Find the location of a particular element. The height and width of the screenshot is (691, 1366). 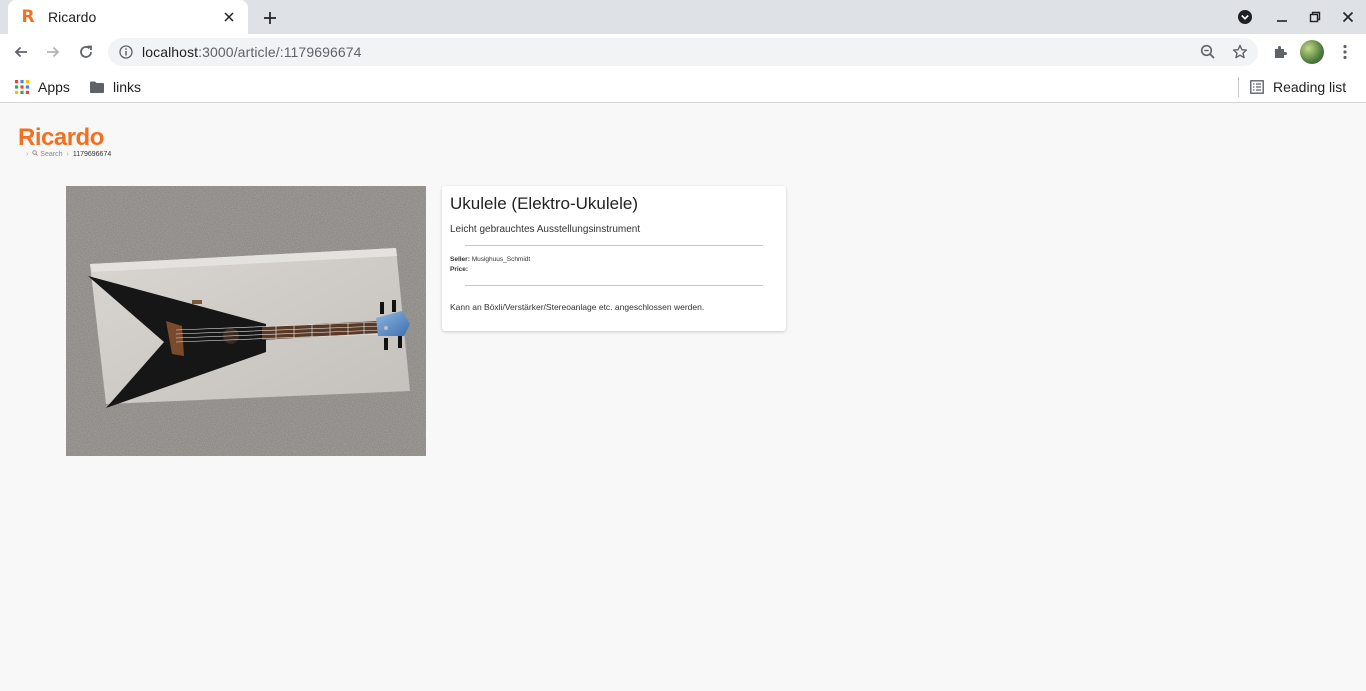

close-tab-icon is located at coordinates (229, 17).